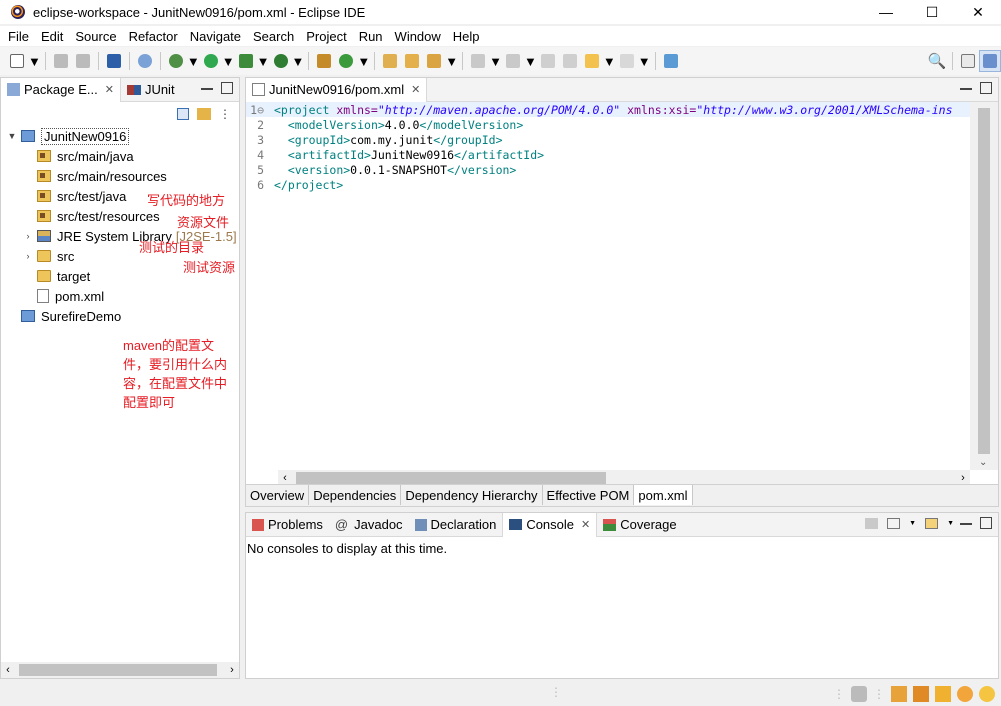 The image size is (1001, 706). Describe the element at coordinates (968, 61) in the screenshot. I see `open-perspective-button` at that location.